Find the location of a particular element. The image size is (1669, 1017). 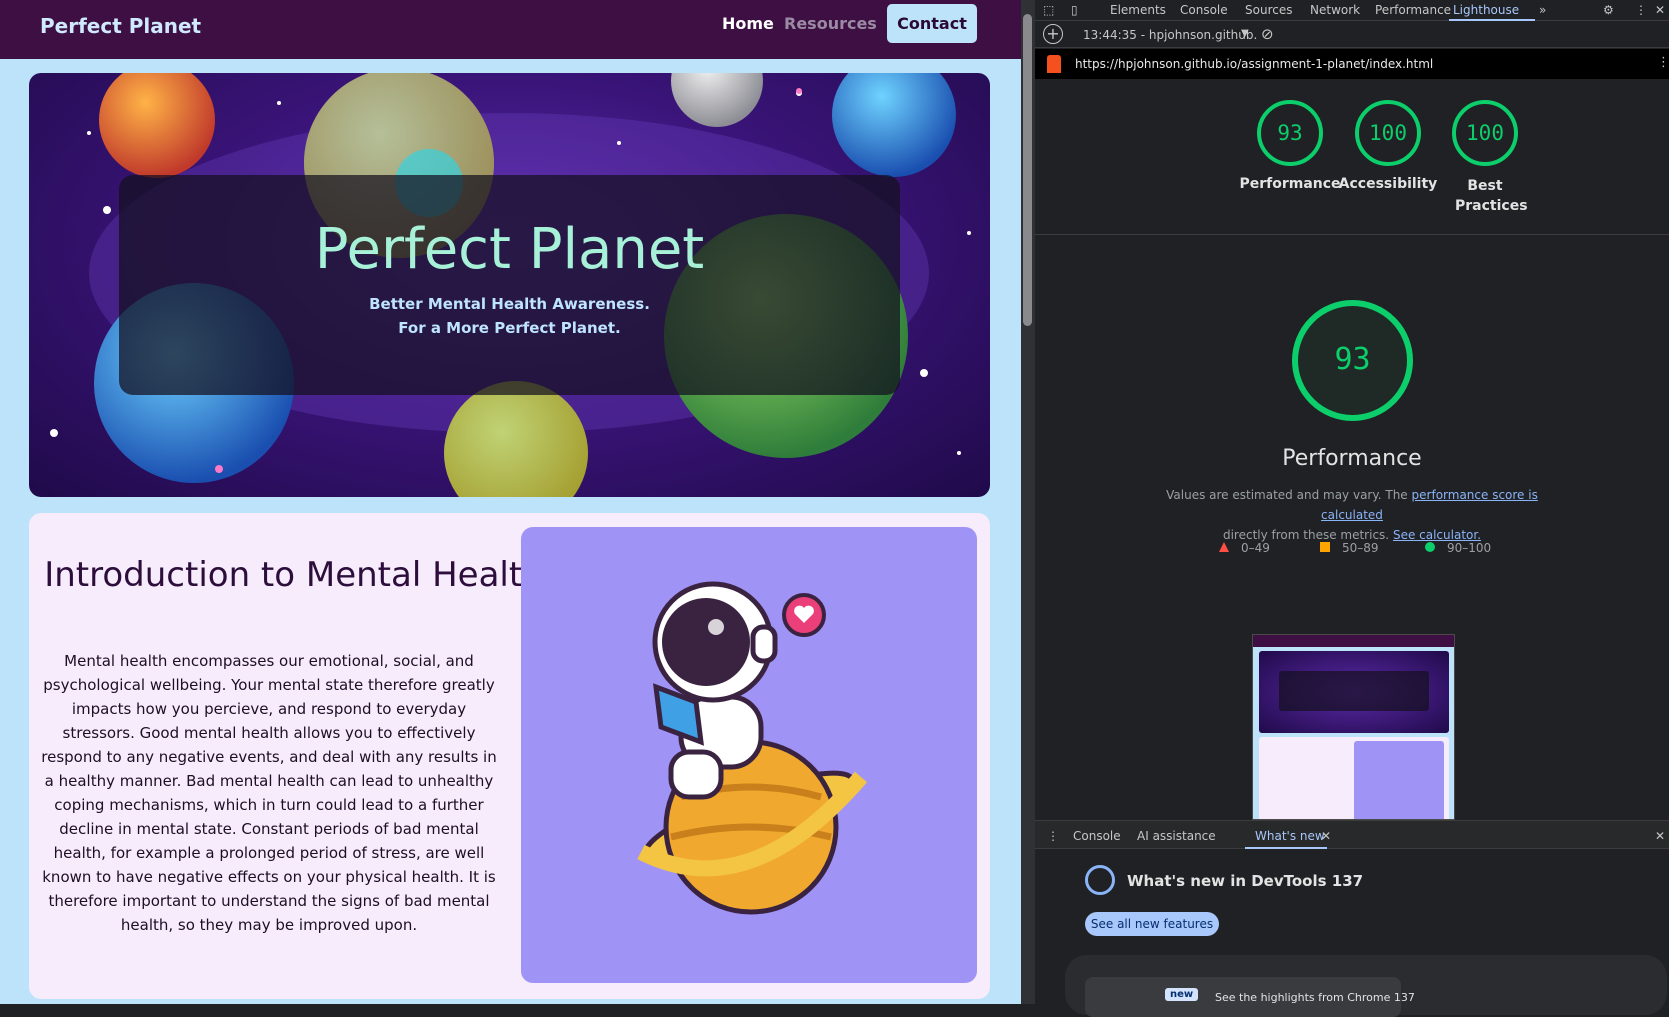

close-devtools-icon: ✕ is located at coordinates (1660, 10).